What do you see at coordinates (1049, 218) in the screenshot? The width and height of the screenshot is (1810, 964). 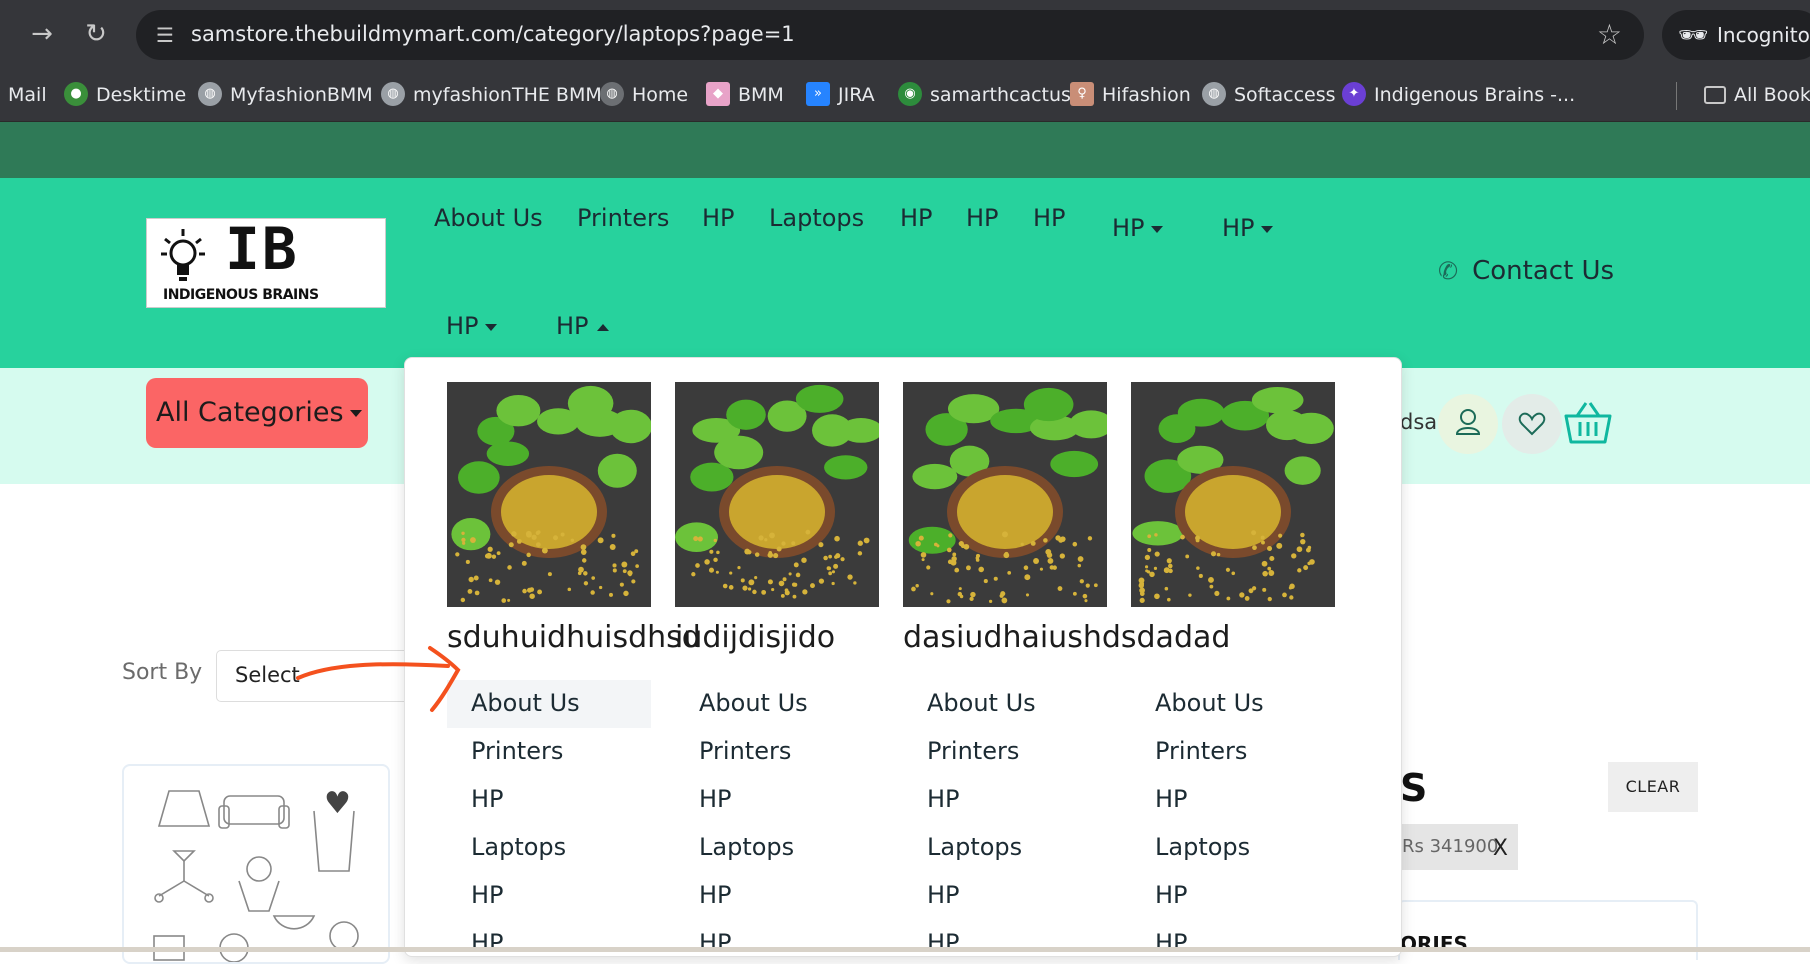 I see `nav-hp-4: HP` at bounding box center [1049, 218].